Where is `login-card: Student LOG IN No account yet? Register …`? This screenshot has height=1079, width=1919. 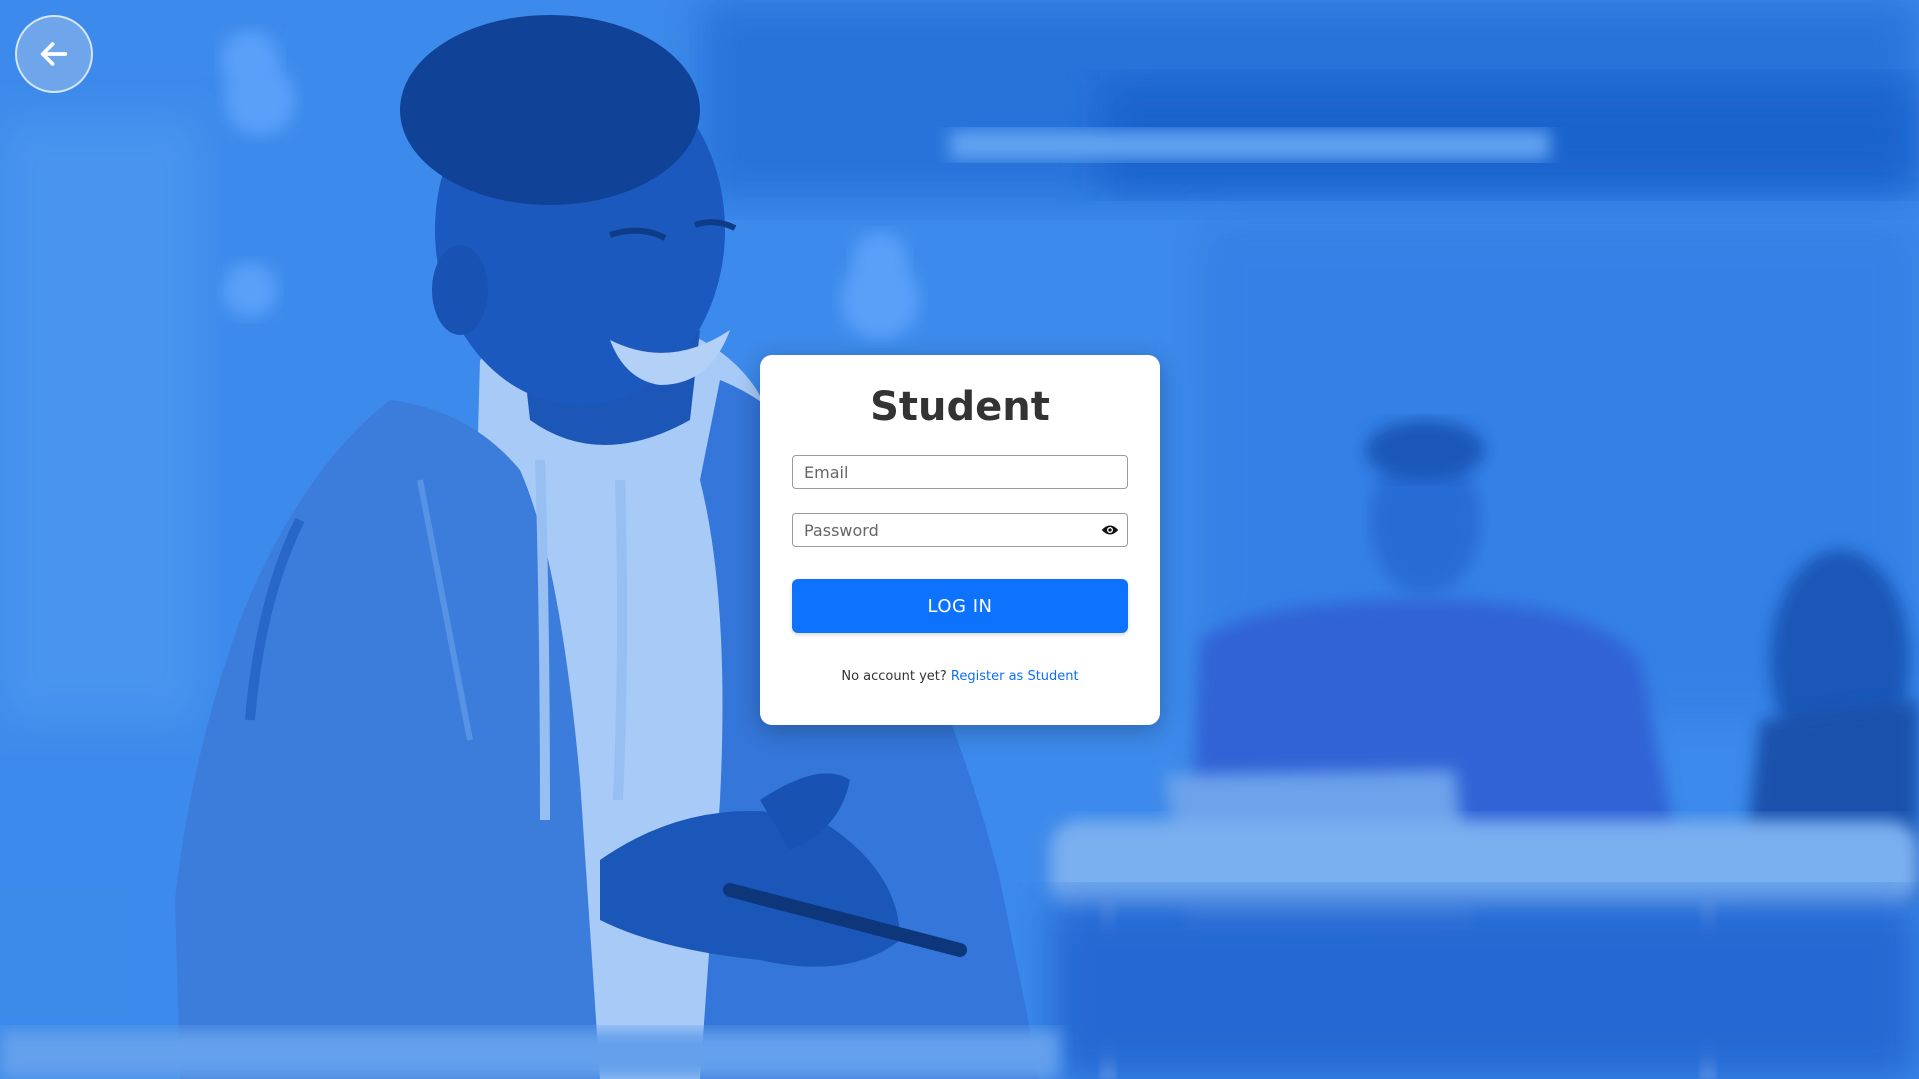 login-card: Student LOG IN No account yet? Register … is located at coordinates (960, 540).